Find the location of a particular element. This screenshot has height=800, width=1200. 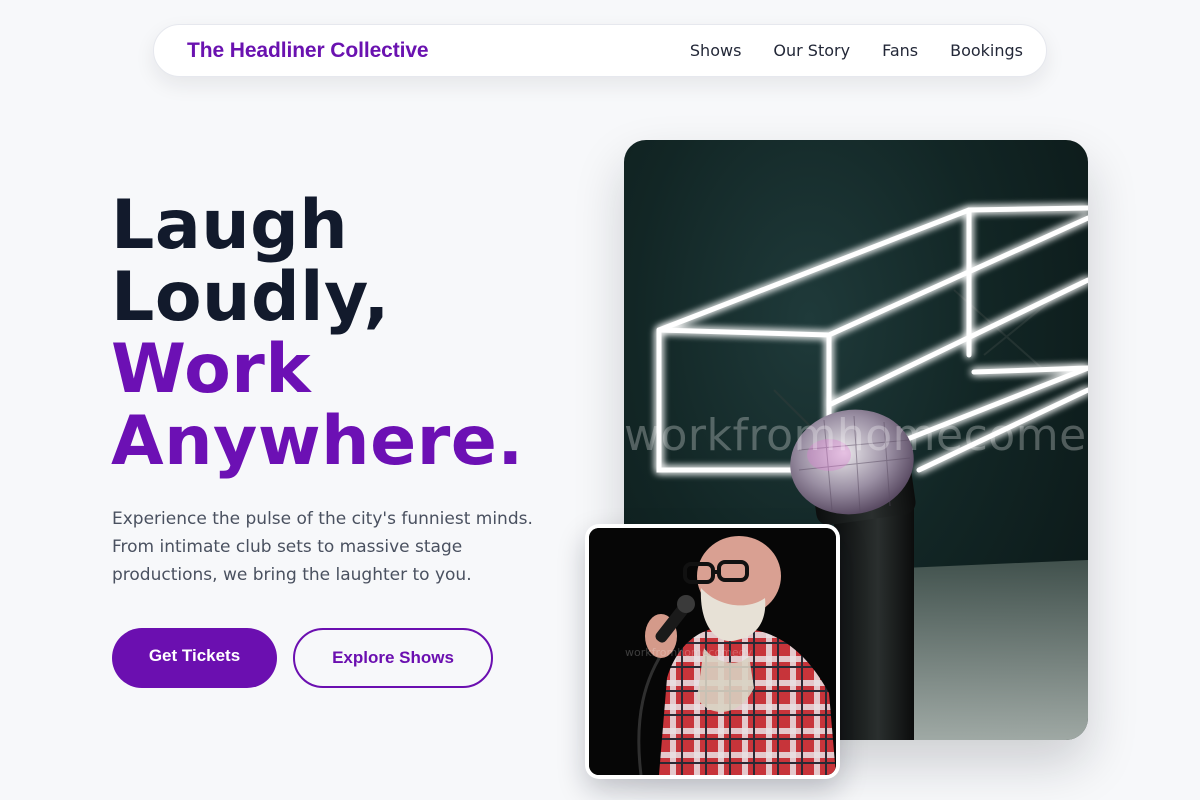

nav-link-shows: Shows is located at coordinates (716, 50).